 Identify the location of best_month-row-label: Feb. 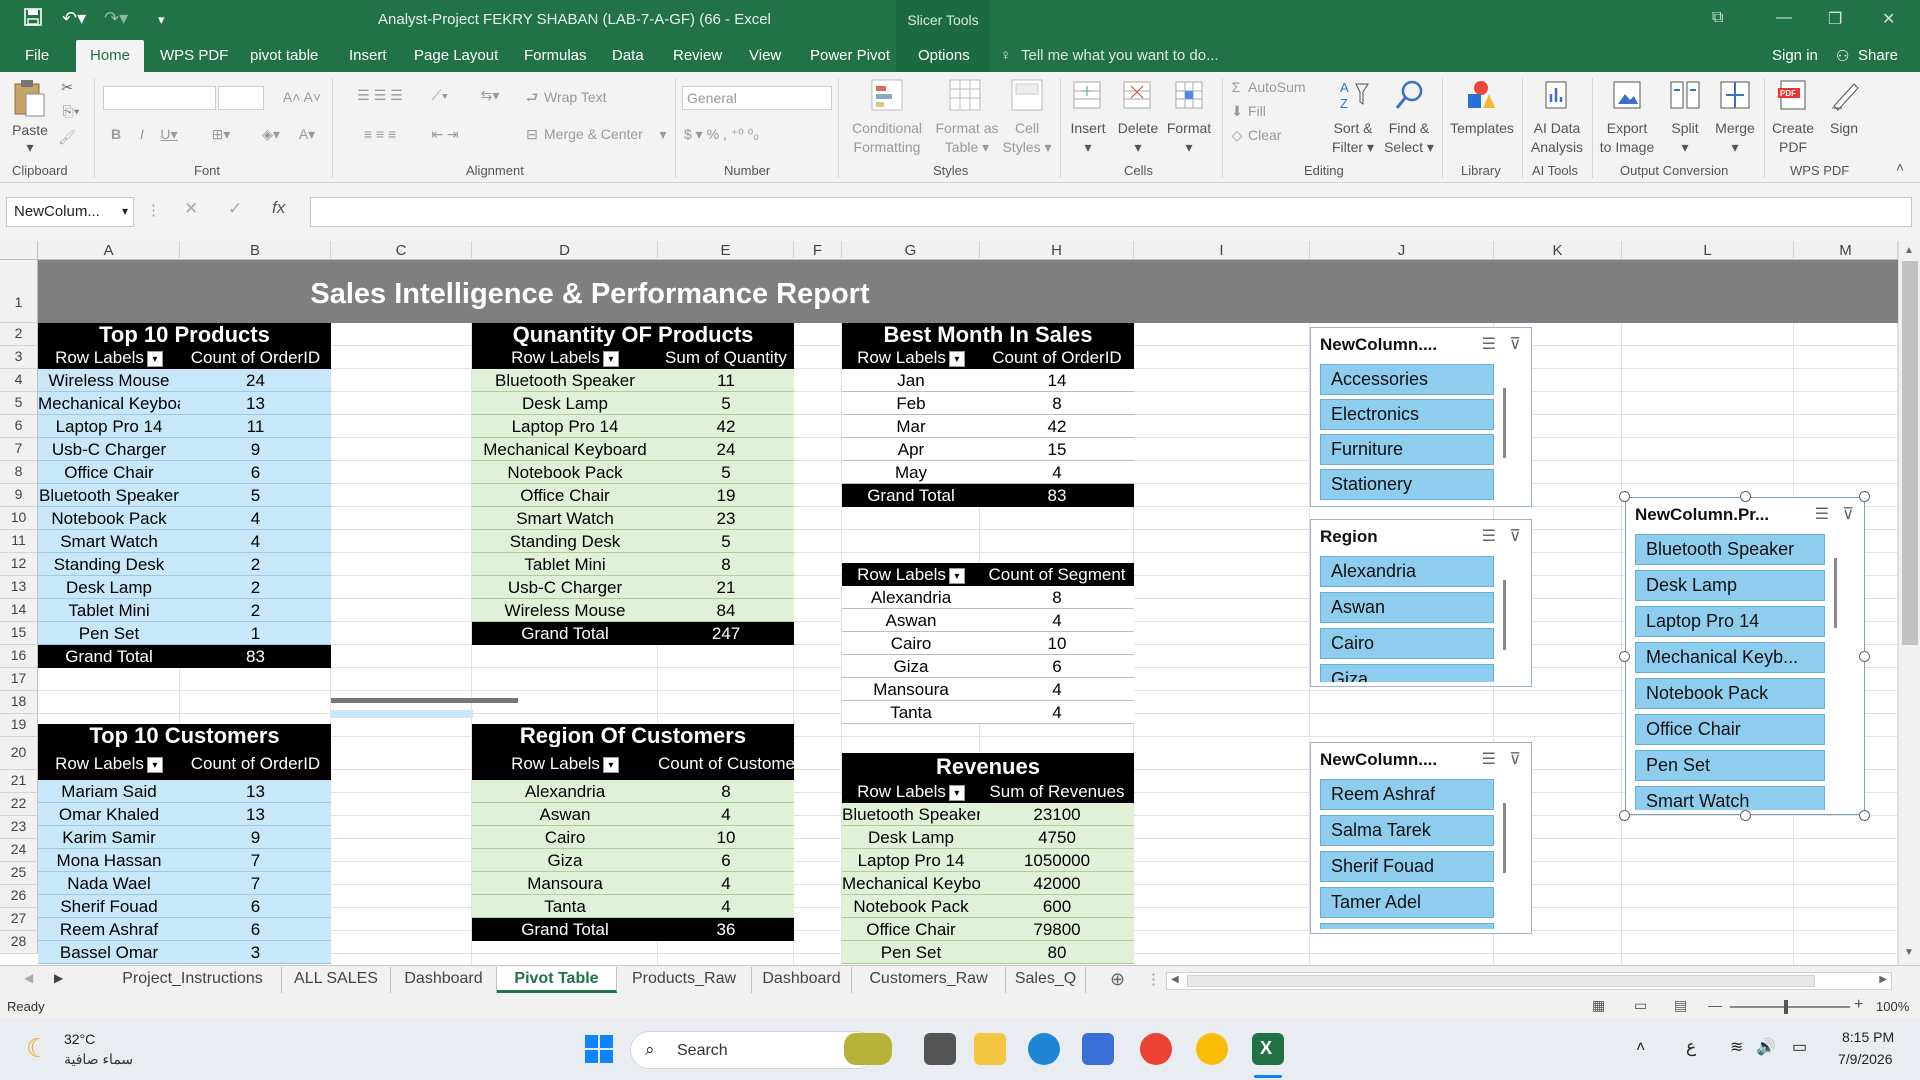
(911, 403).